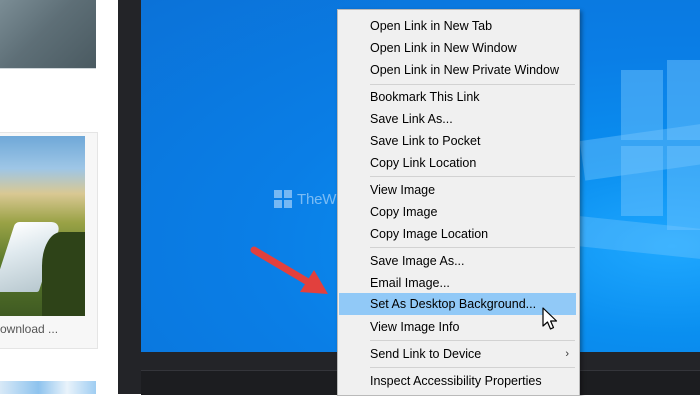 This screenshot has width=700, height=396. I want to click on menu-item-copy-image: Copy Image, so click(458, 212).